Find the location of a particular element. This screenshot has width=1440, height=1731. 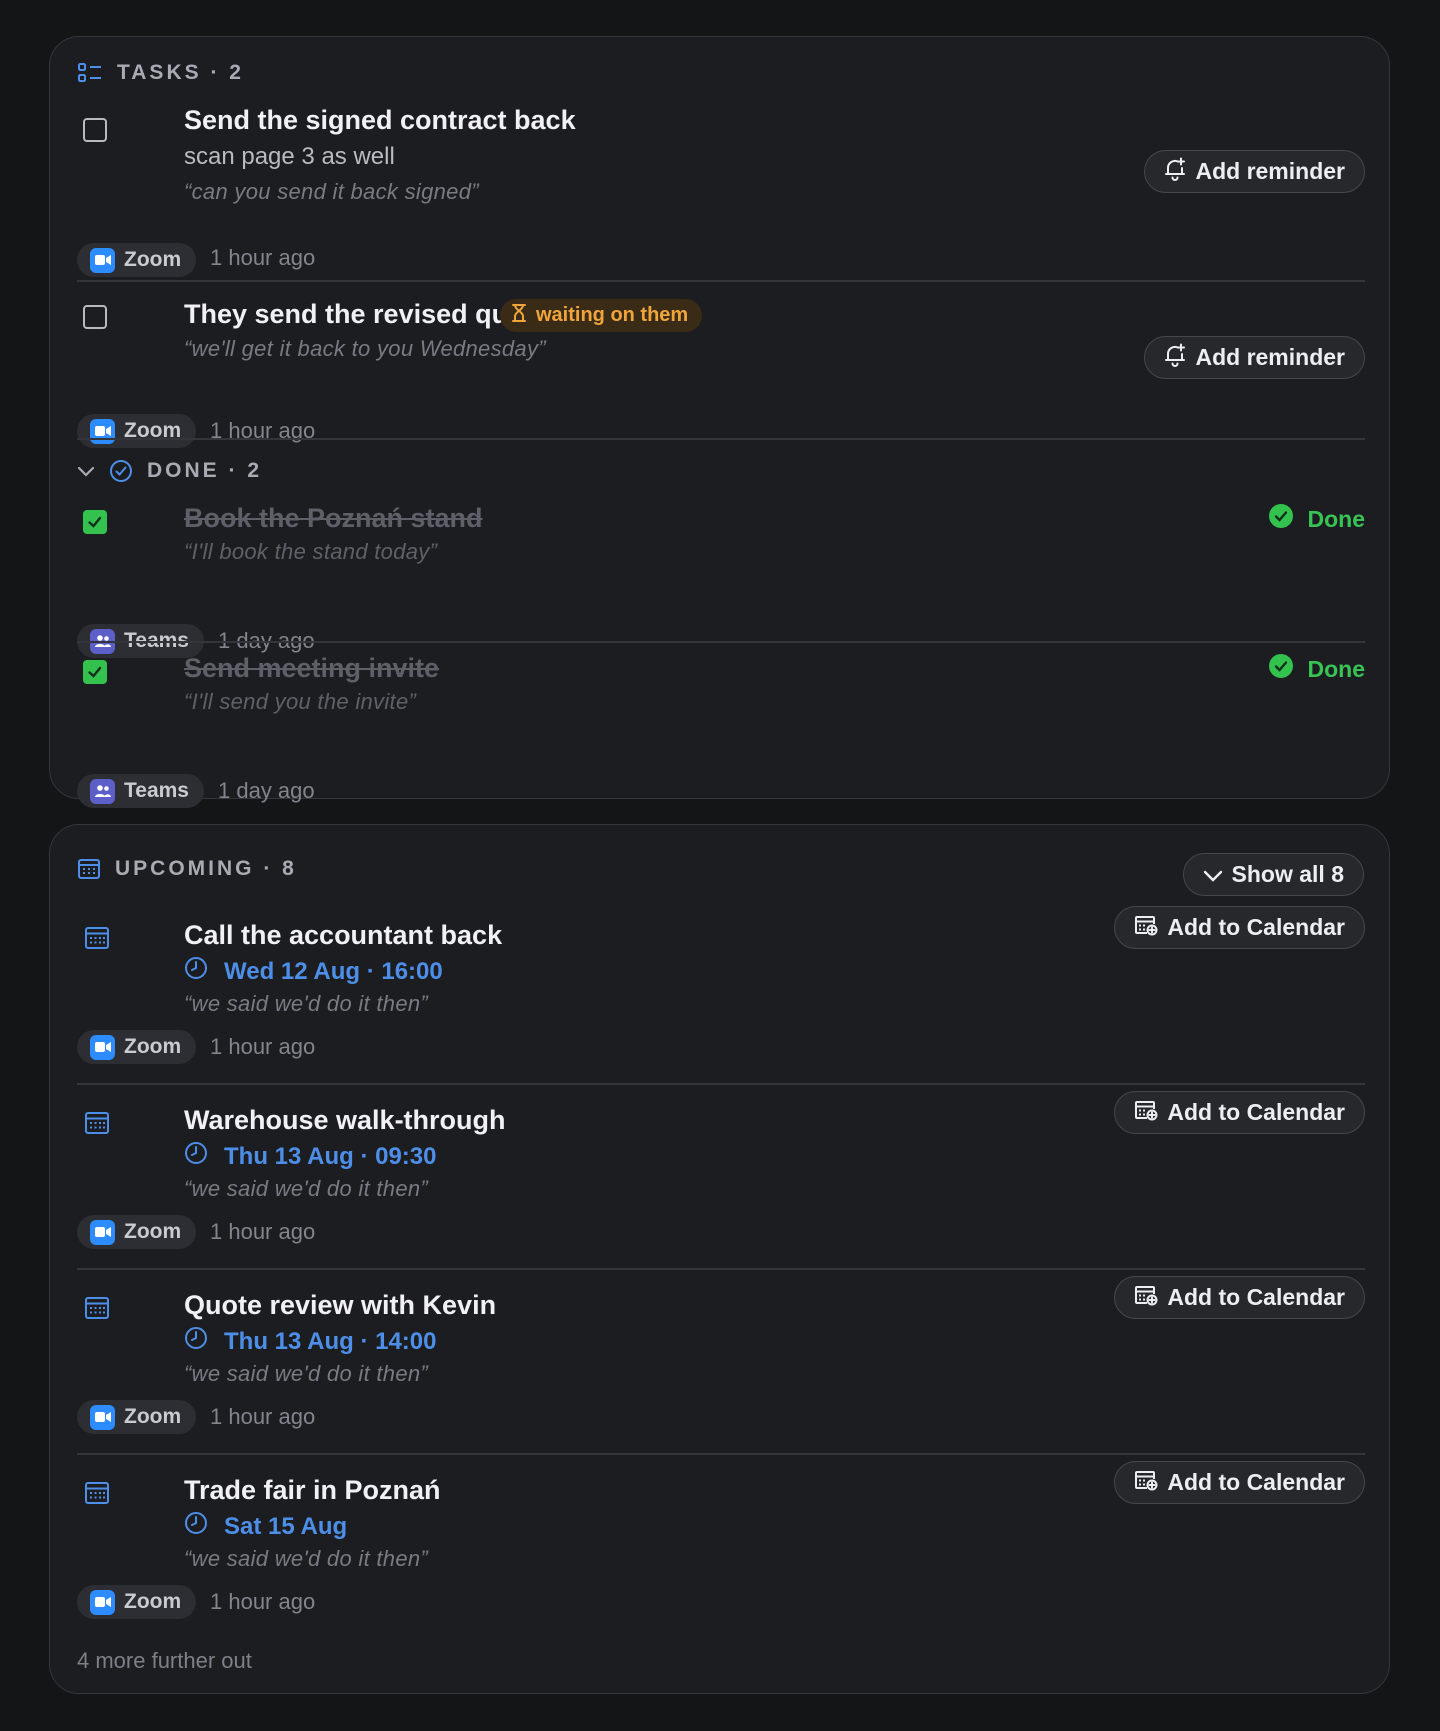

done-header: DONE · 2 is located at coordinates (169, 471).